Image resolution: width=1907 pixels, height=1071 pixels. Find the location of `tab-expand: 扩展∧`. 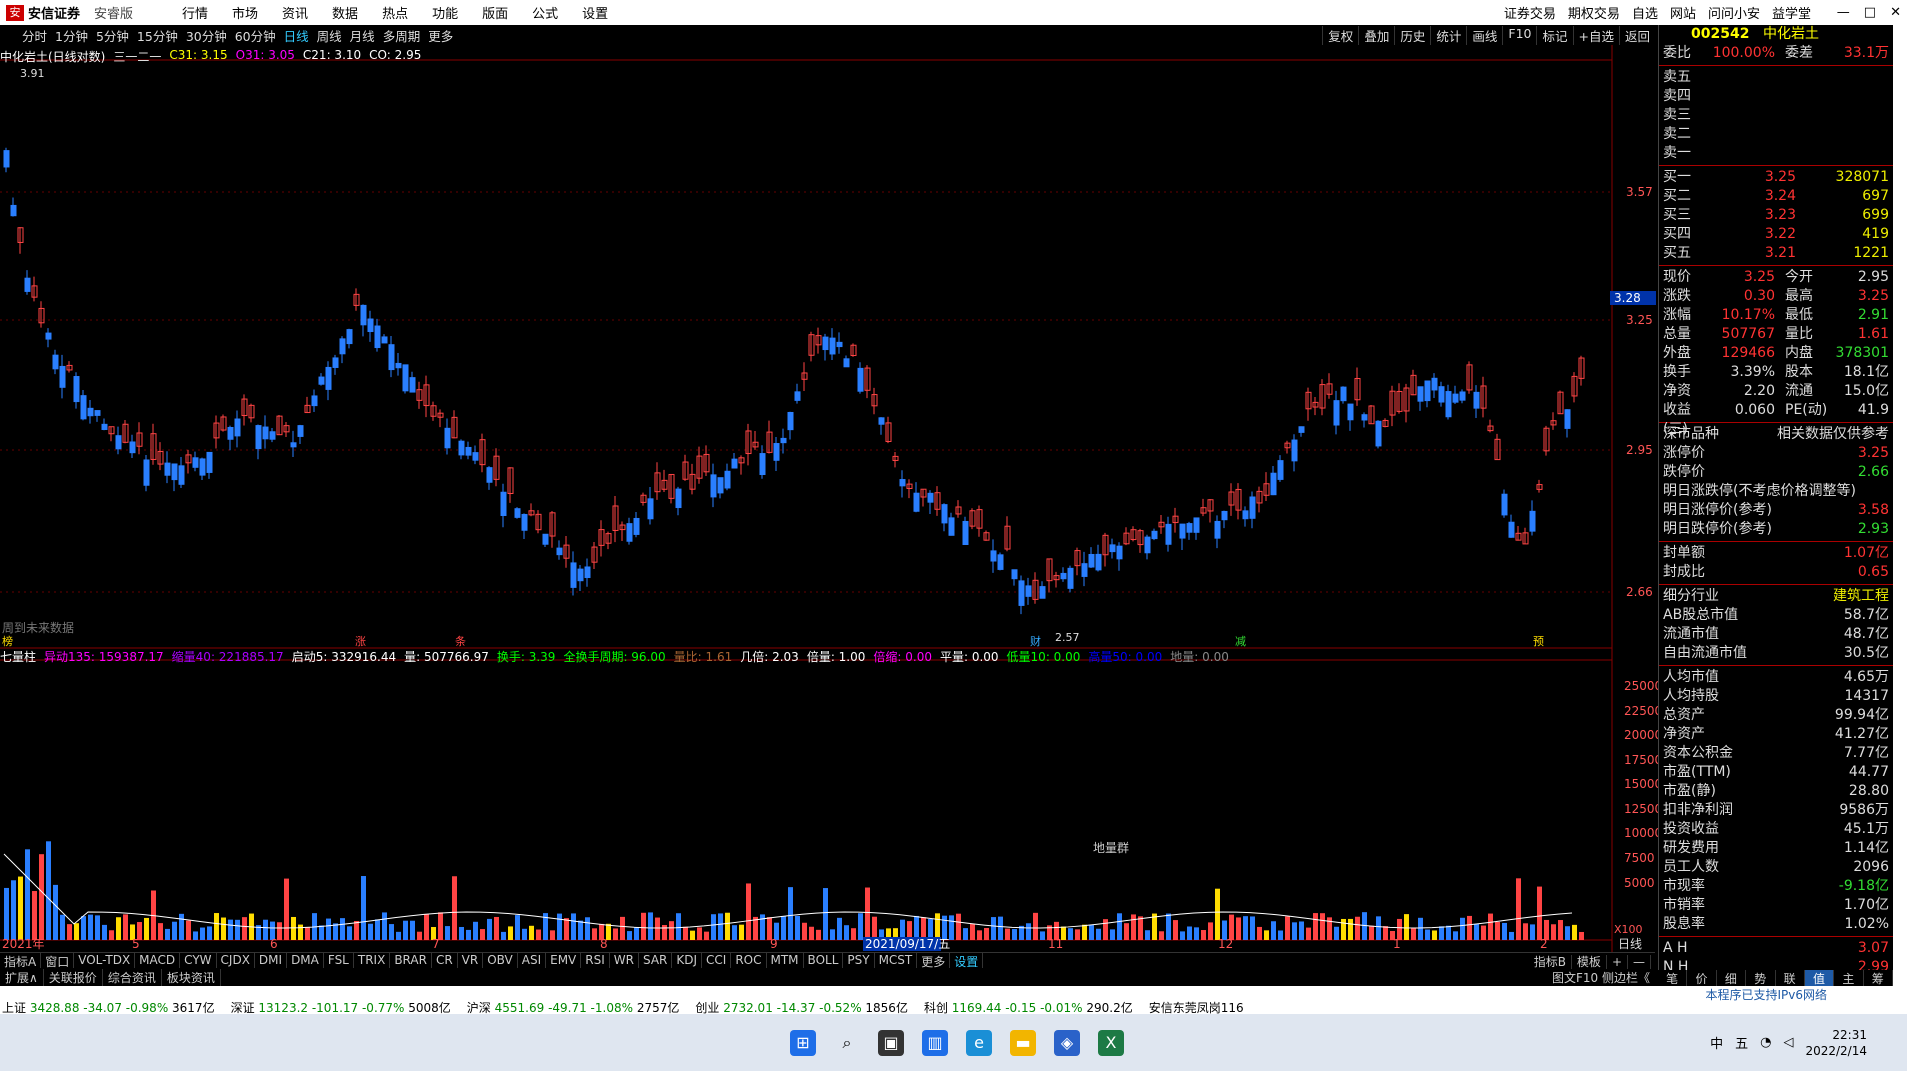

tab-expand: 扩展∧ is located at coordinates (22, 977).